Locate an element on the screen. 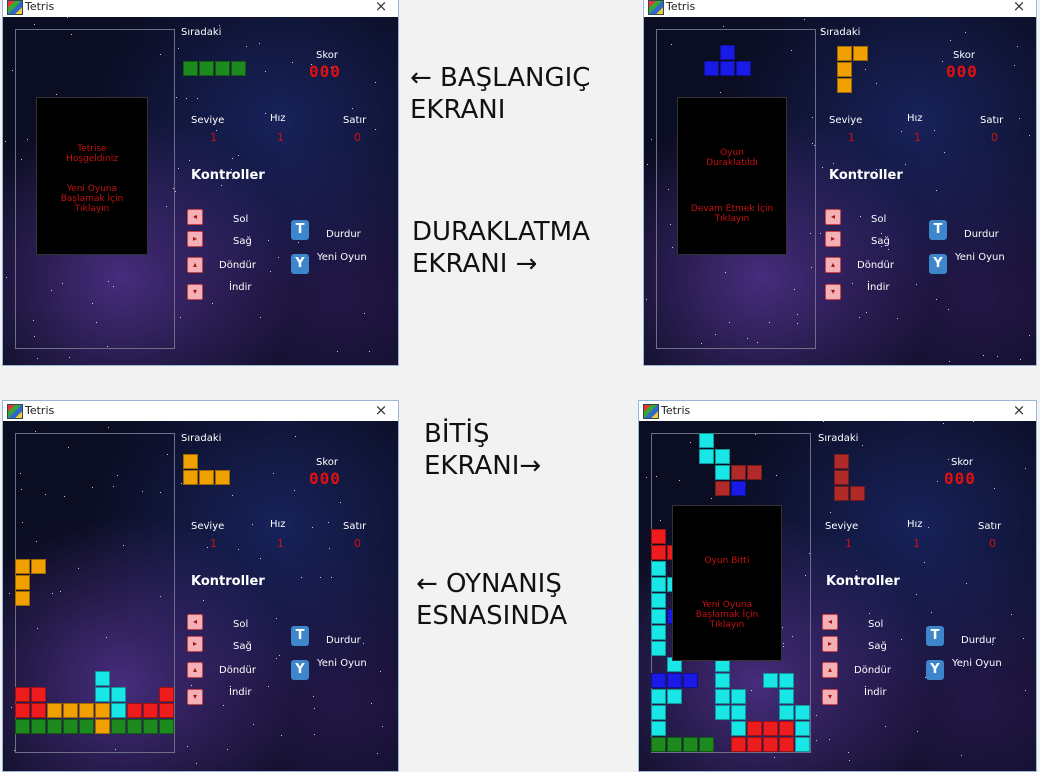 This screenshot has height=772, width=1040. rotate-label: Döndür is located at coordinates (237, 265).